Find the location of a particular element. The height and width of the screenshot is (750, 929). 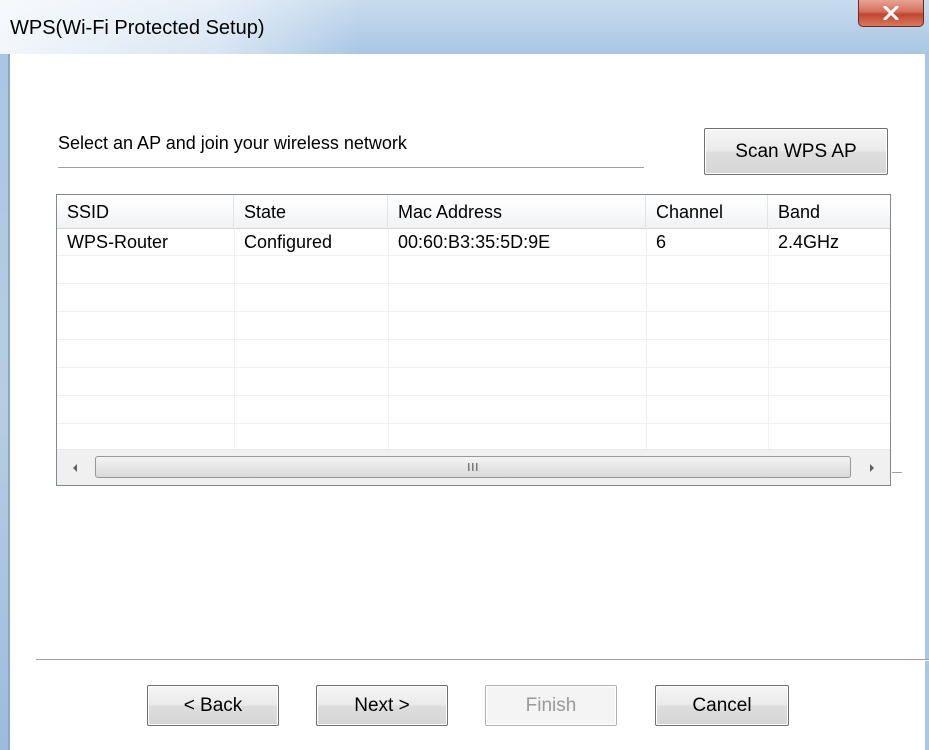

scan-wps-ap-button: Scan WPS AP is located at coordinates (796, 151).